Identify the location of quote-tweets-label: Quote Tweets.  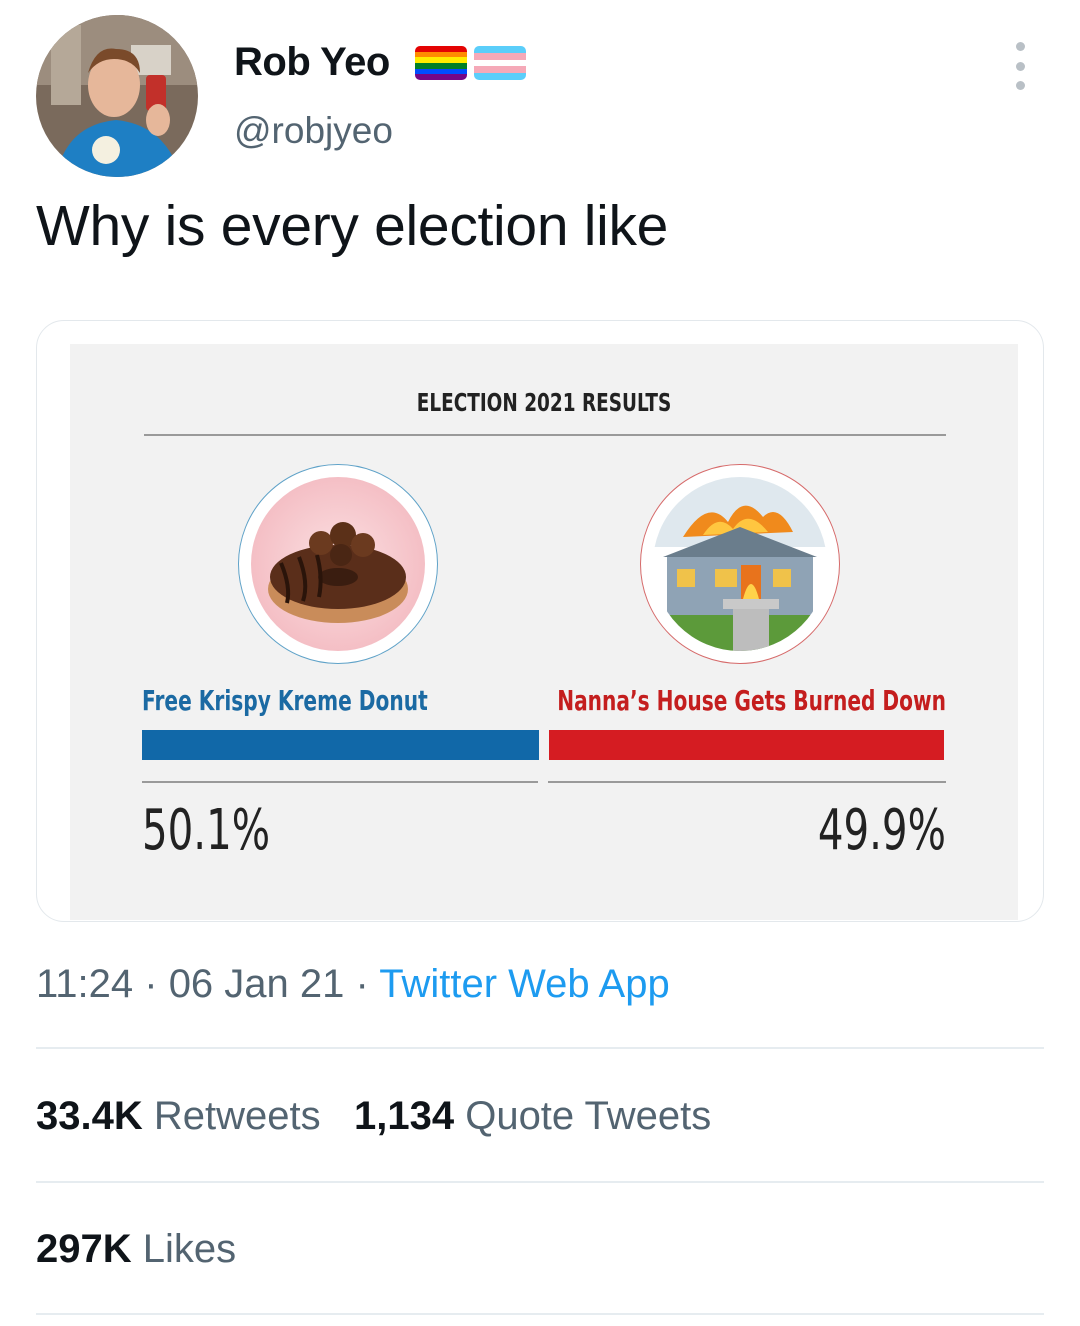
(588, 1116).